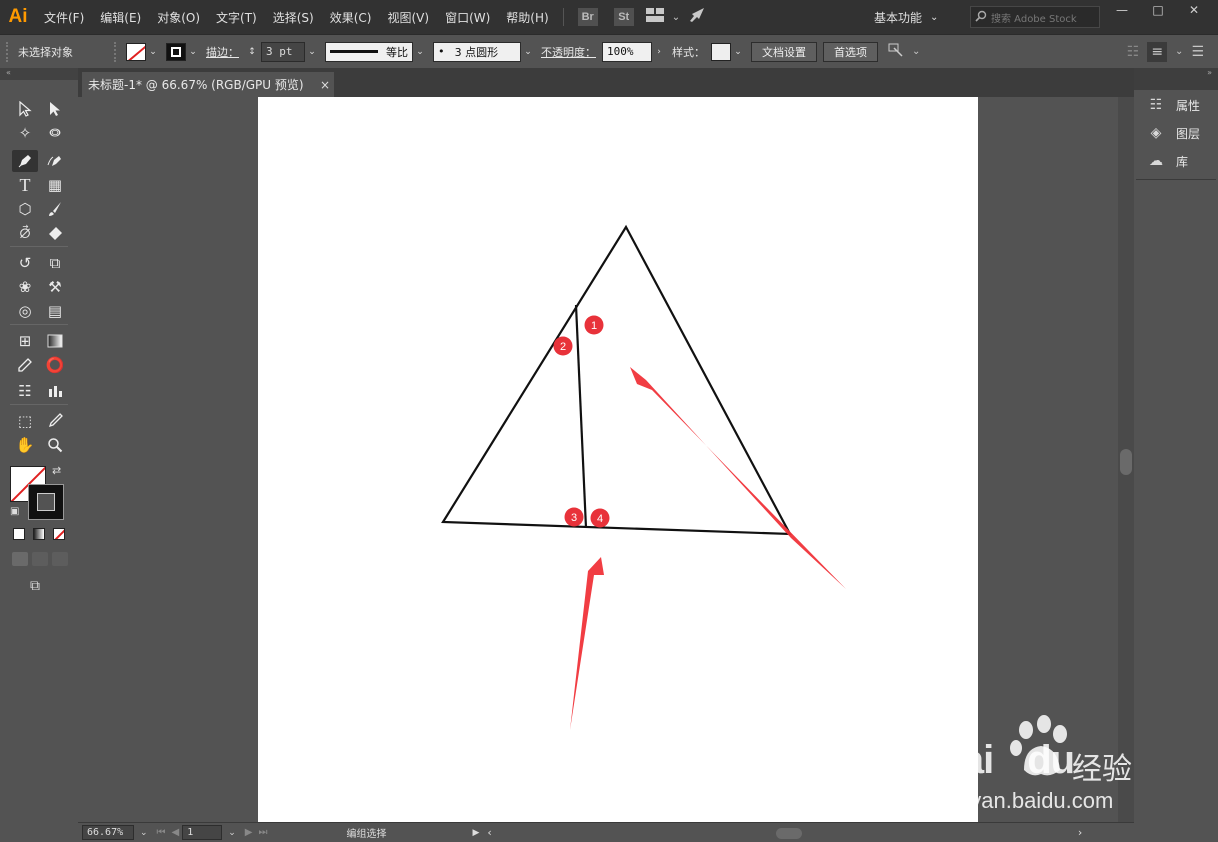 Image resolution: width=1218 pixels, height=842 pixels. I want to click on menu-edit: 编辑(E), so click(120, 17).